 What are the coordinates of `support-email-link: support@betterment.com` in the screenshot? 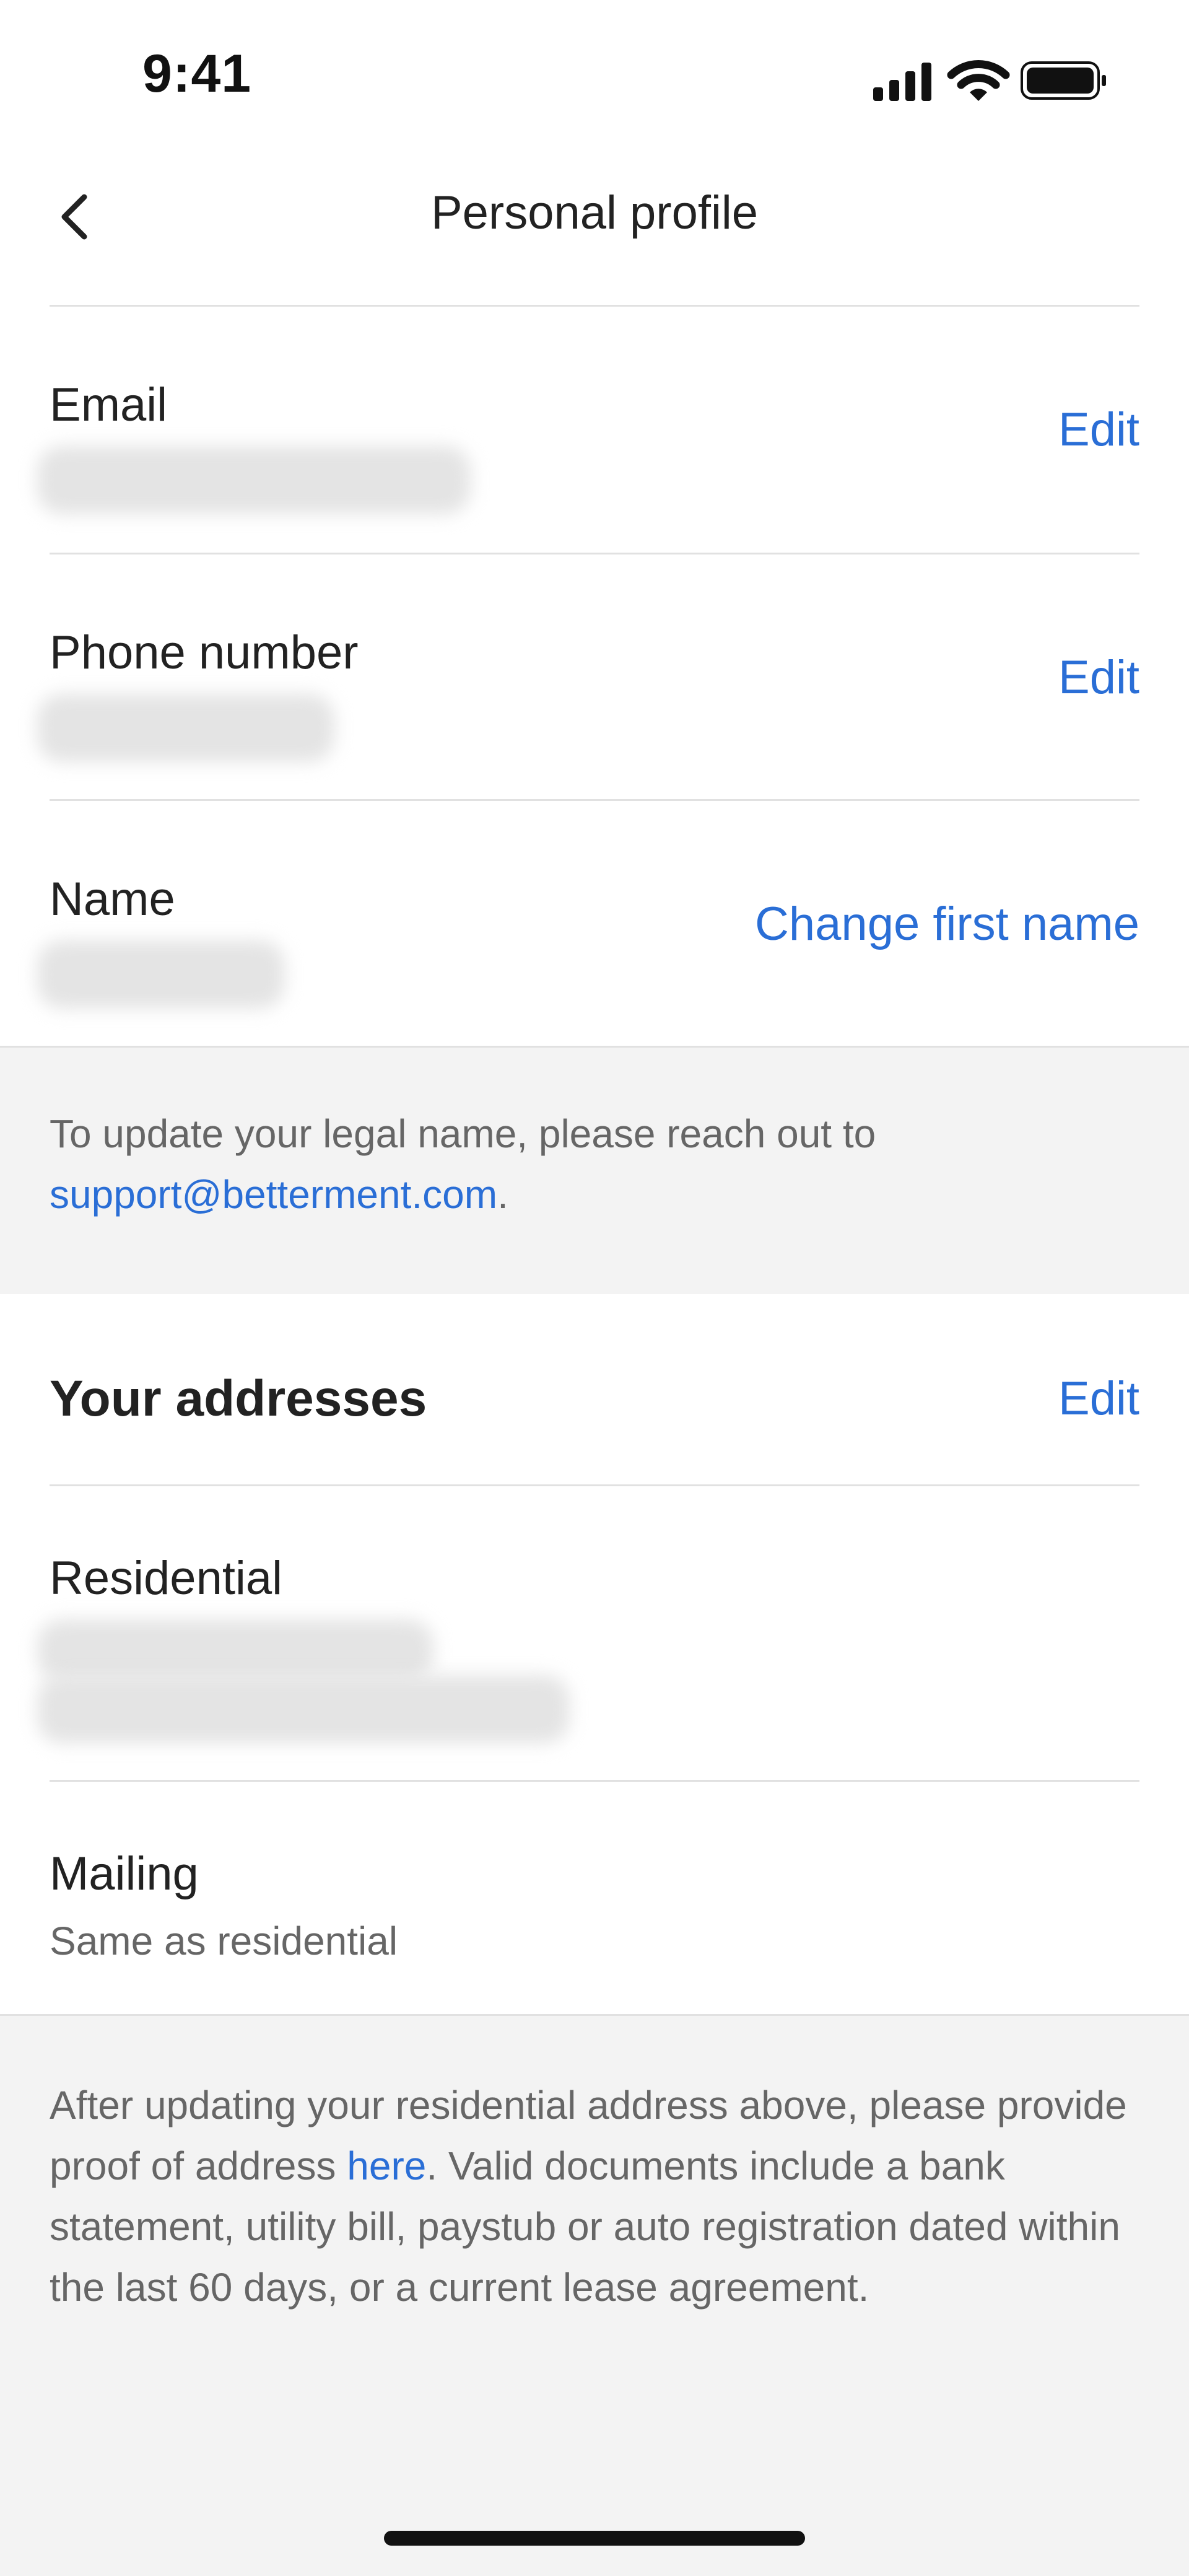 It's located at (273, 1194).